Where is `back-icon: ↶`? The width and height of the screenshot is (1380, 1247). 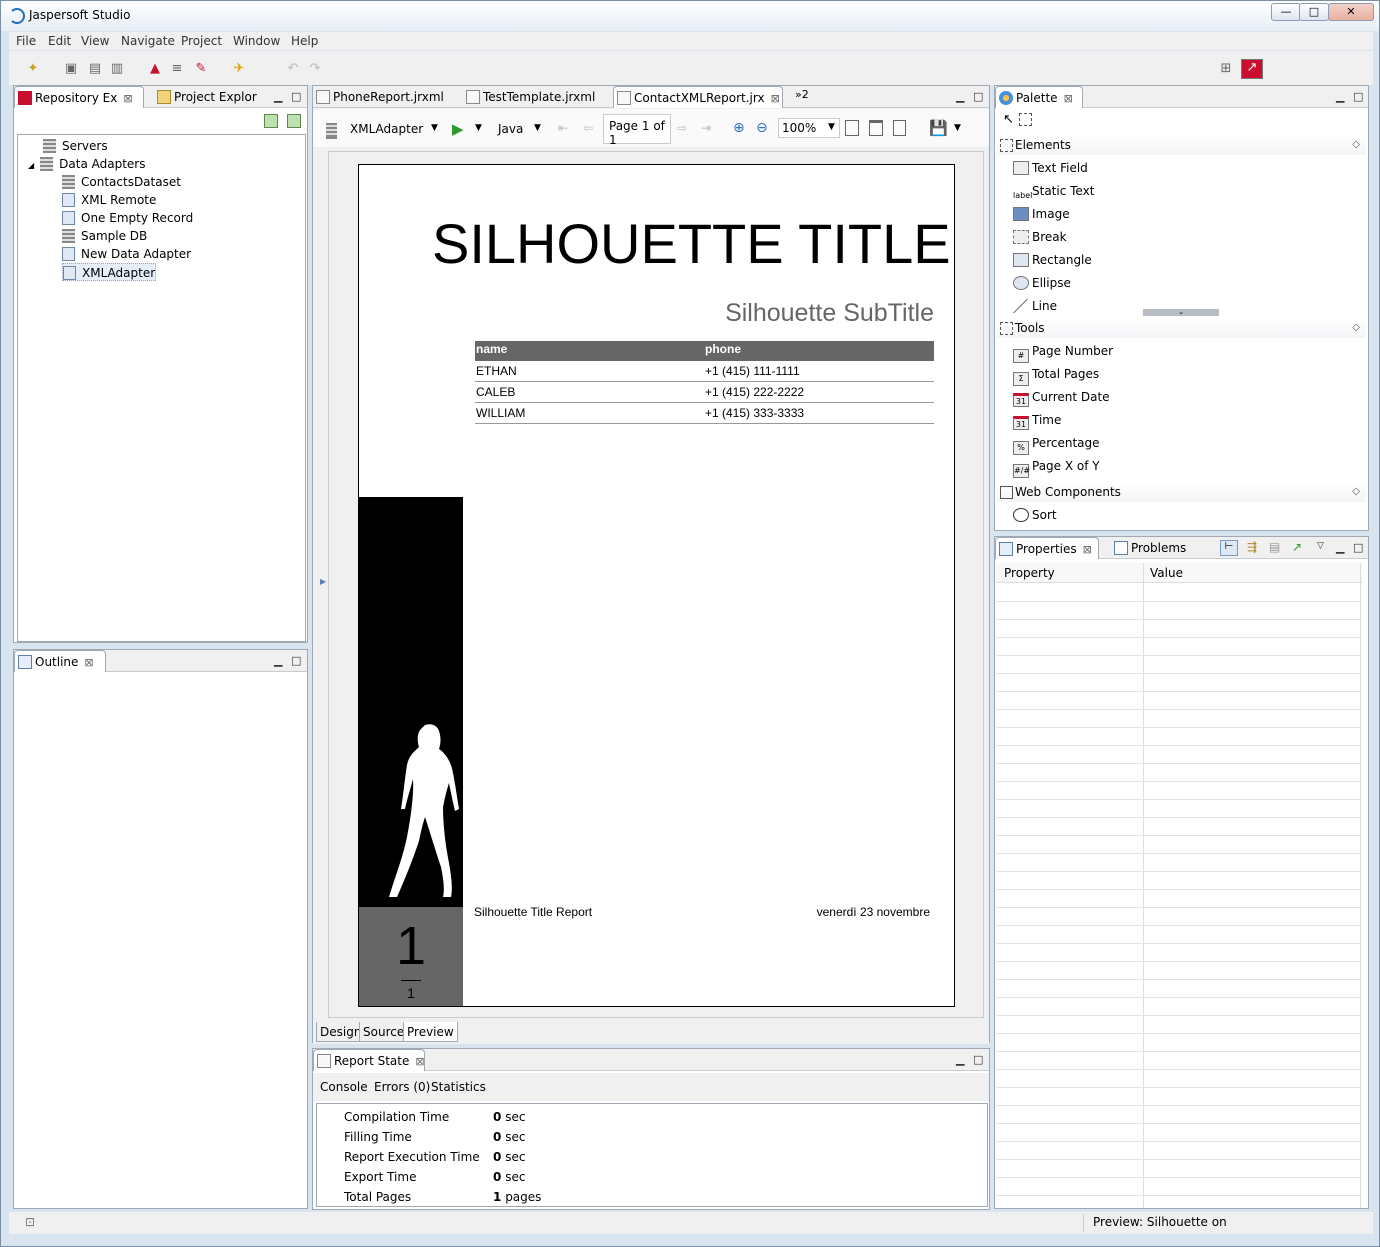
back-icon: ↶ is located at coordinates (293, 69).